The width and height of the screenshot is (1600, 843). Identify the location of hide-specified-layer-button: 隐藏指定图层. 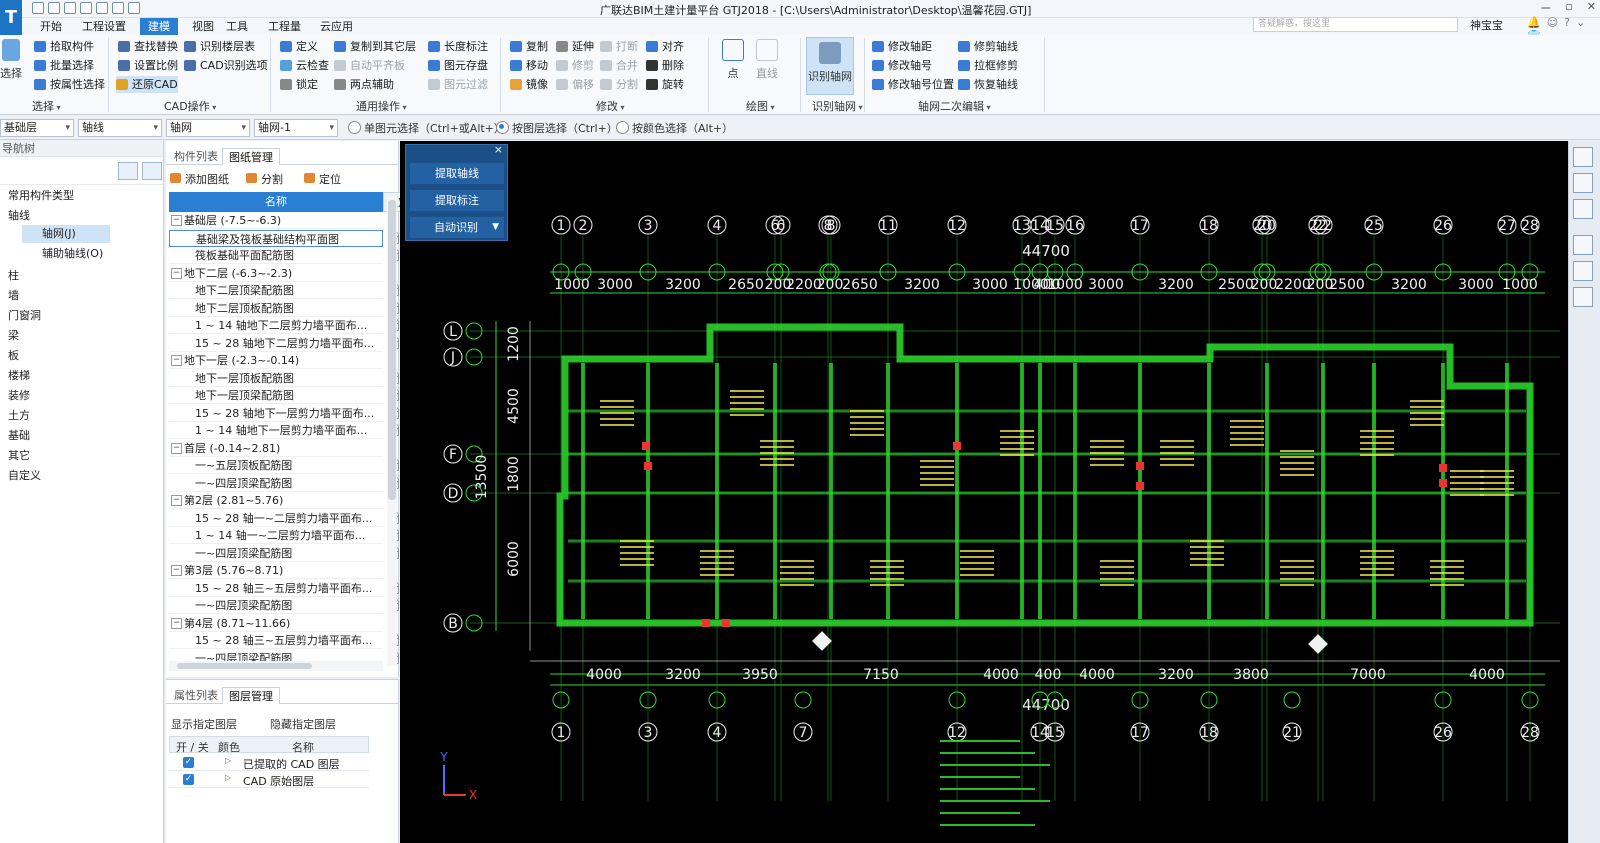
(303, 724).